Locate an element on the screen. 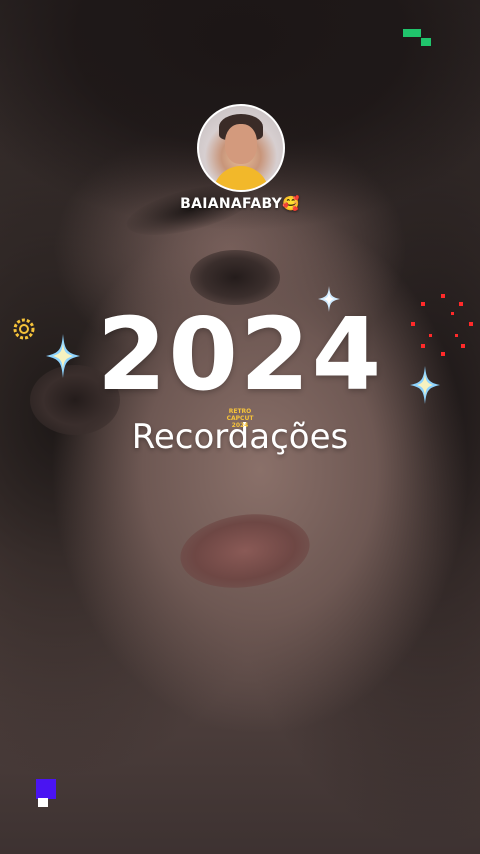  profile-avatar is located at coordinates (241, 148).